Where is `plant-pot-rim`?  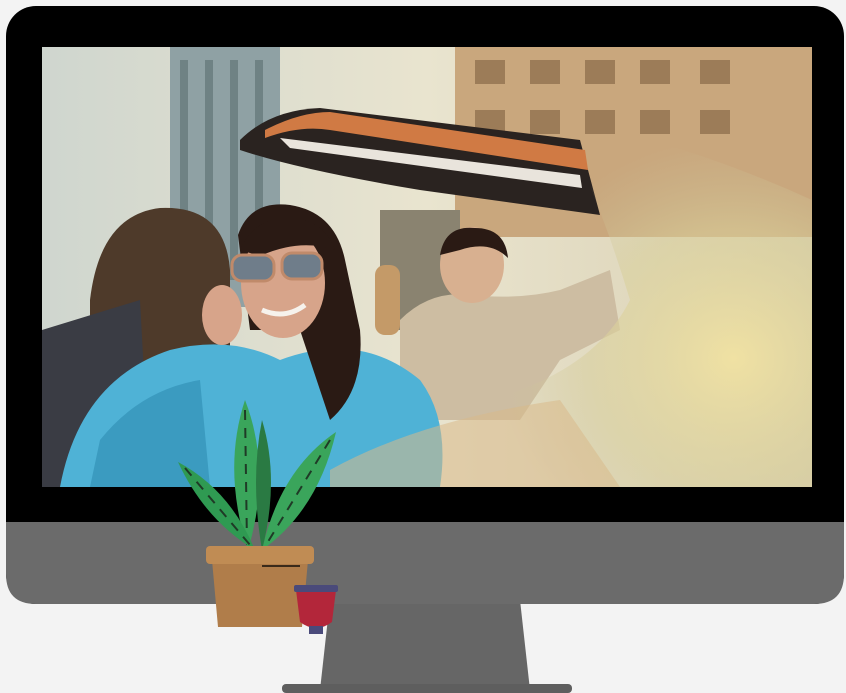 plant-pot-rim is located at coordinates (260, 555).